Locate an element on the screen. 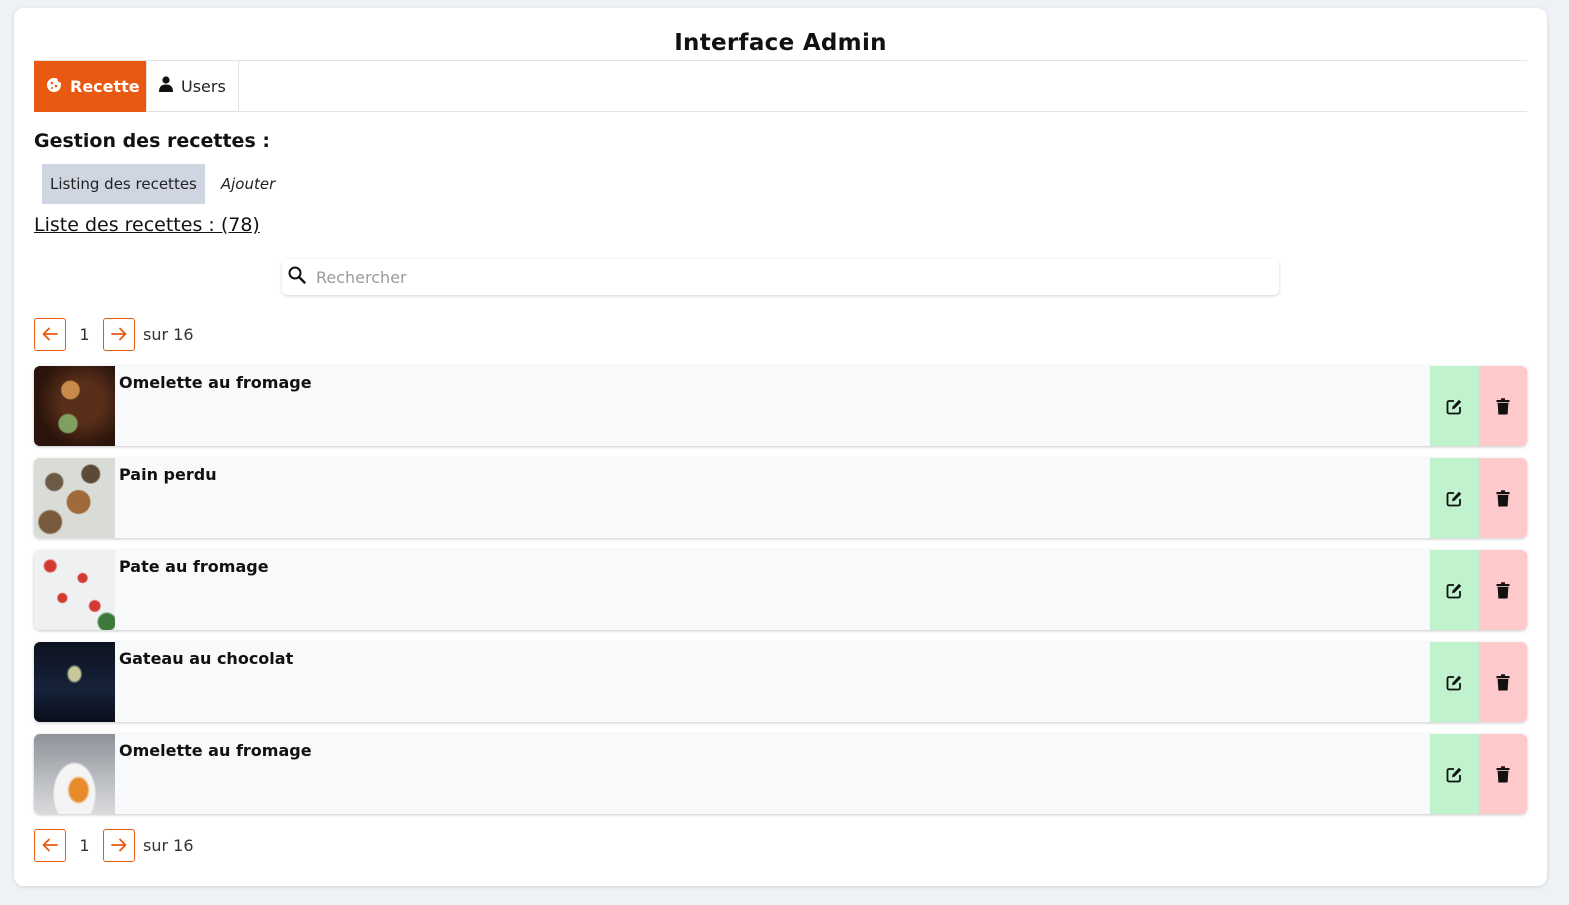  recipe-list-heading: Liste des recettes : (78) is located at coordinates (147, 225).